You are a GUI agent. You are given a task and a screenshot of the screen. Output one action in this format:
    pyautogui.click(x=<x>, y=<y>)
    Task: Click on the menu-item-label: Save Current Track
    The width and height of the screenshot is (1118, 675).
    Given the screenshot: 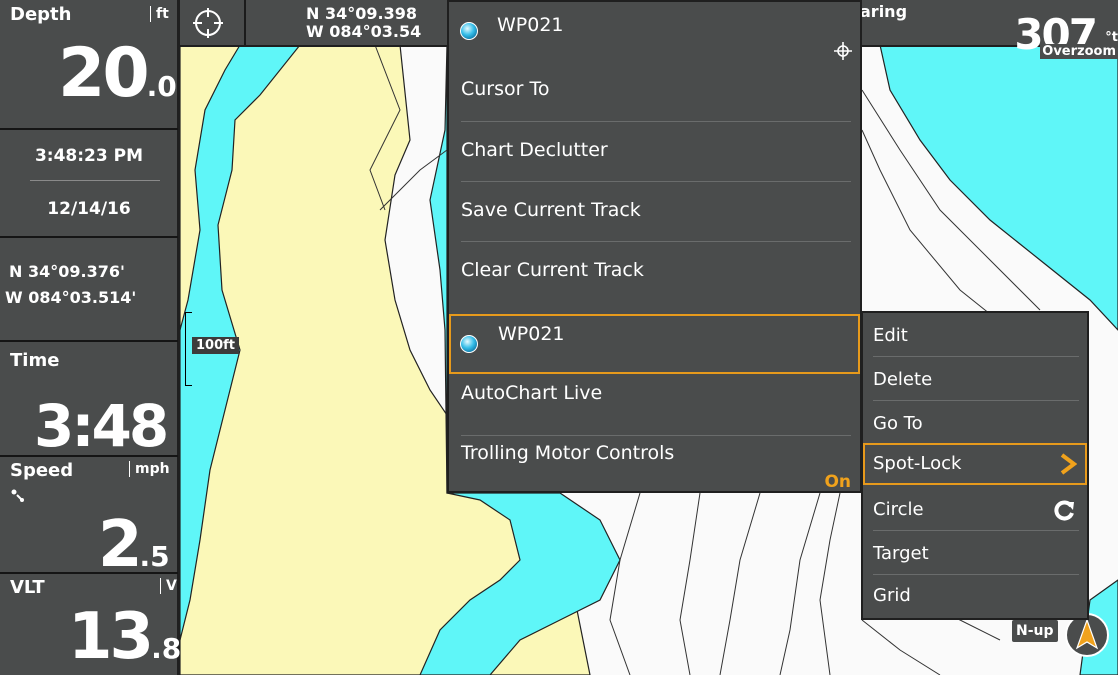 What is the action you would take?
    pyautogui.click(x=551, y=210)
    